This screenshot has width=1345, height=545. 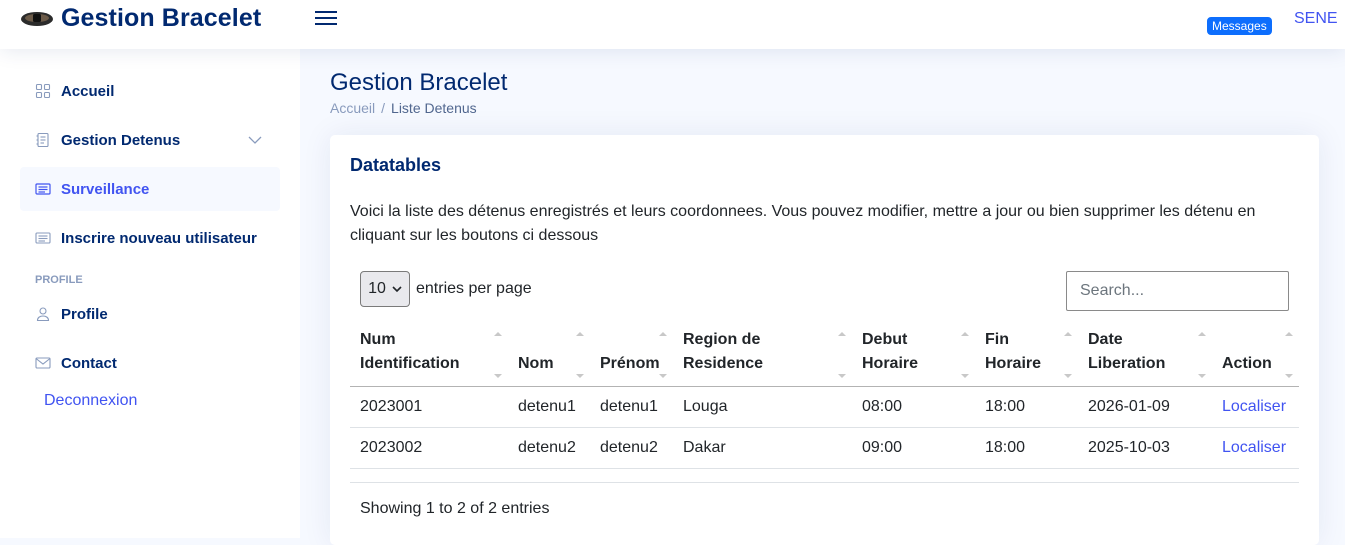 I want to click on sidebar-item-label: Inscrire nouveau utilisateur, so click(x=159, y=238).